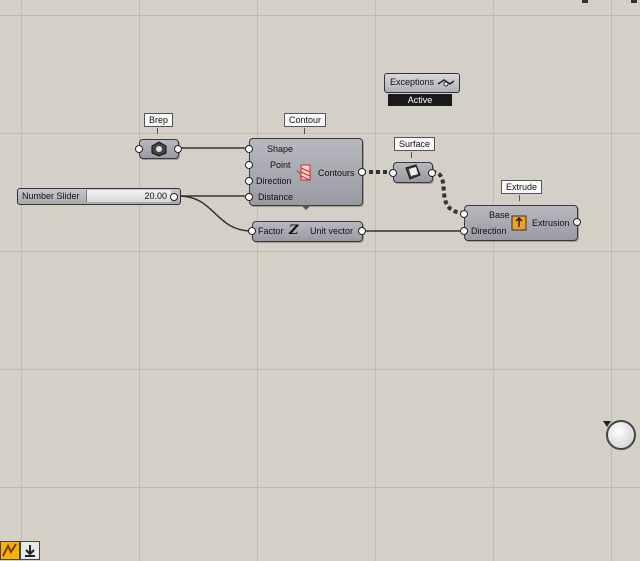 The image size is (640, 561). I want to click on exceptions-icon, so click(446, 83).